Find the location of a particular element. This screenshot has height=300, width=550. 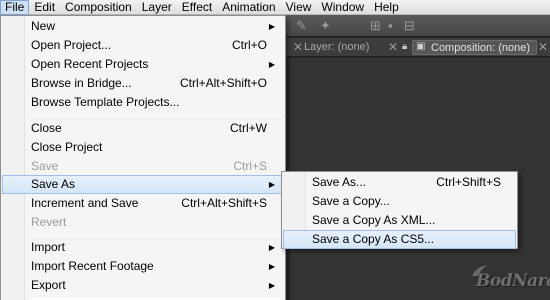

watermark-logo: BodNara is located at coordinates (511, 281).